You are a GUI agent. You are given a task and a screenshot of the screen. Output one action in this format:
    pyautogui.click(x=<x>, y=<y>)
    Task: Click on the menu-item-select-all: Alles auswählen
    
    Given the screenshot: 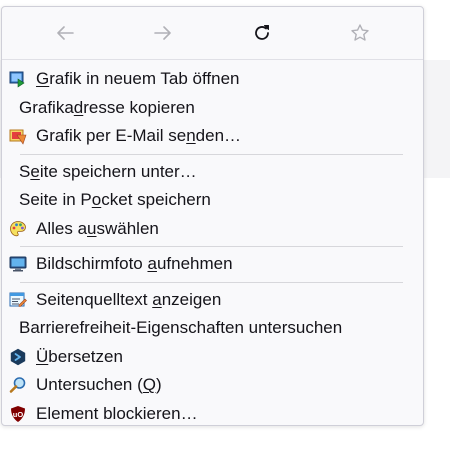 What is the action you would take?
    pyautogui.click(x=212, y=229)
    